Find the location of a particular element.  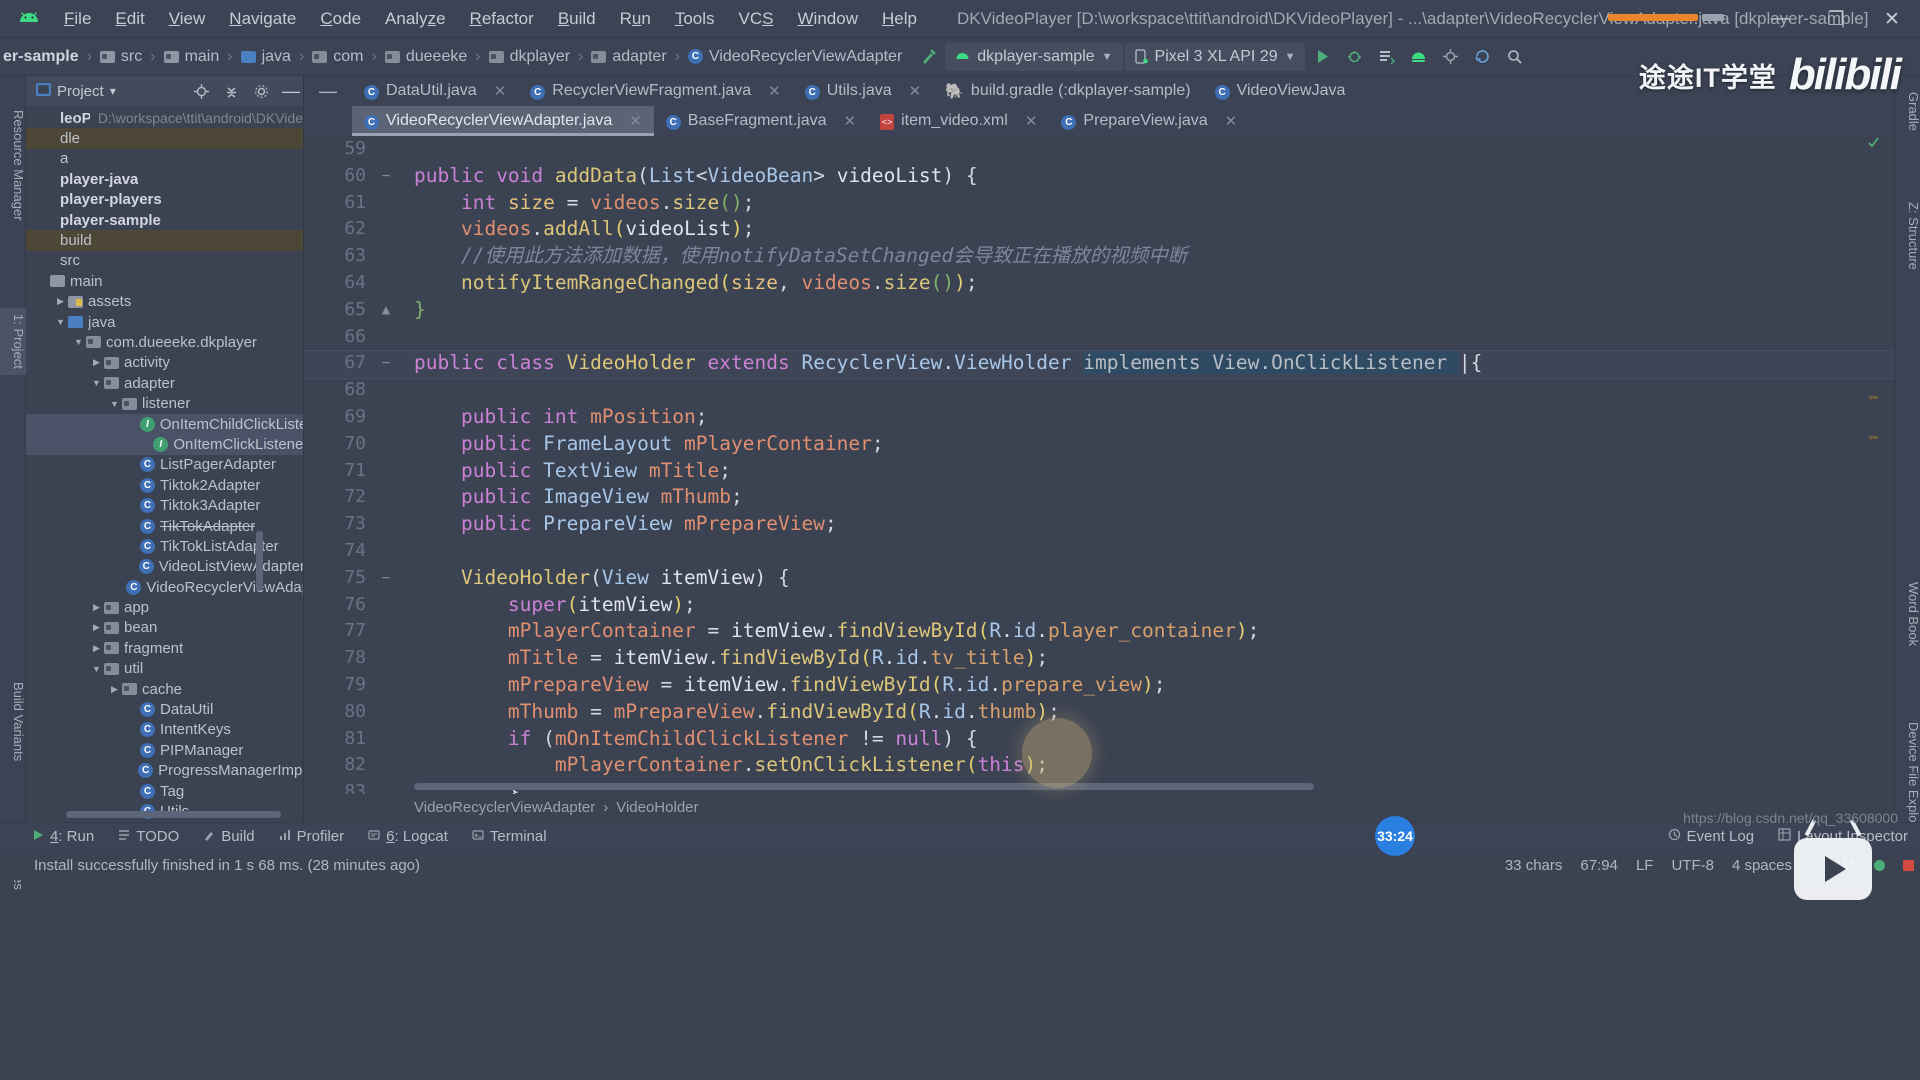

bottom-tab-build: Build is located at coordinates (228, 837).